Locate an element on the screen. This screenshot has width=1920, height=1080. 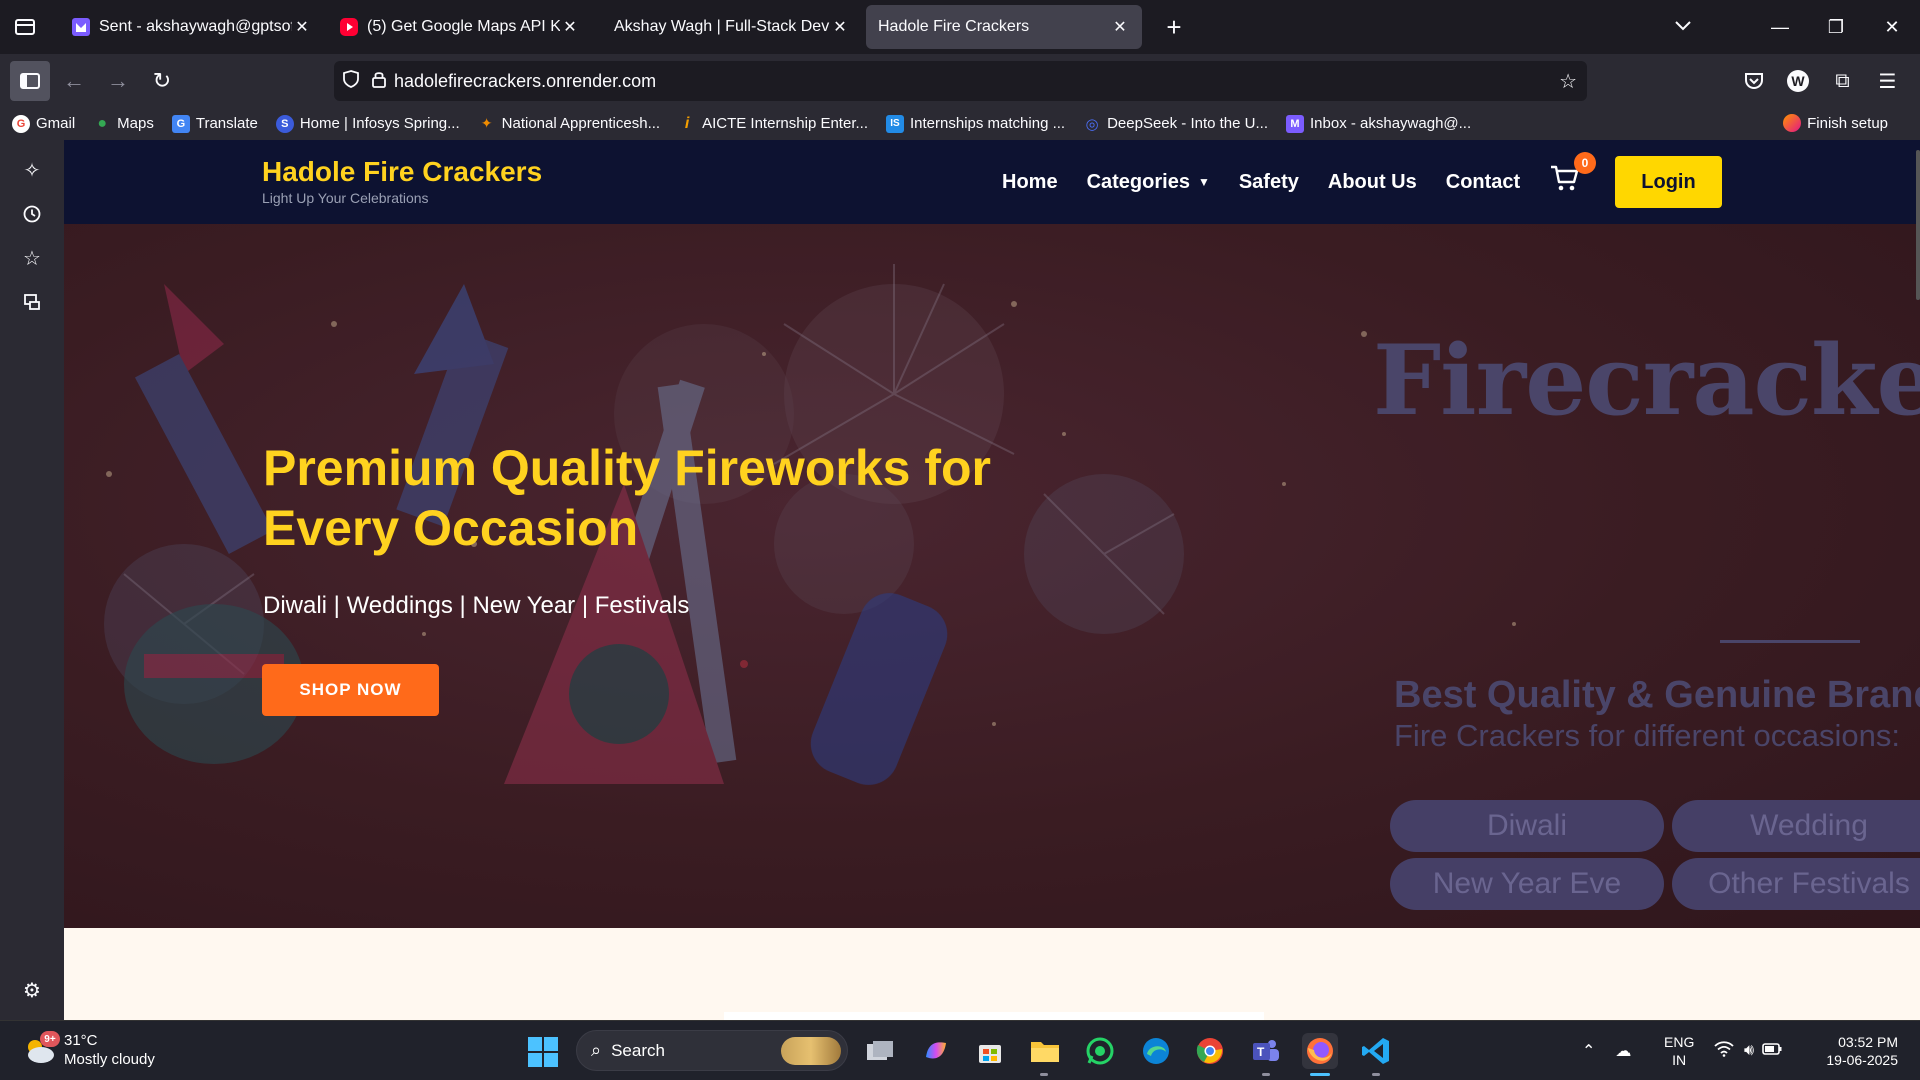
firefox-icon is located at coordinates (1320, 1051).